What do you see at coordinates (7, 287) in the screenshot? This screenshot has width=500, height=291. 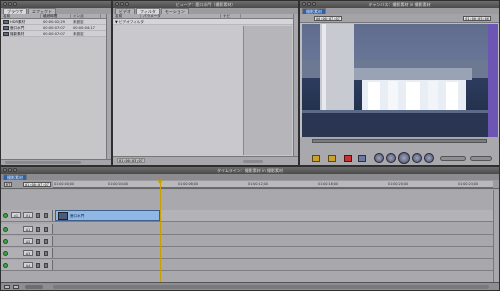 I see `track-height-button` at bounding box center [7, 287].